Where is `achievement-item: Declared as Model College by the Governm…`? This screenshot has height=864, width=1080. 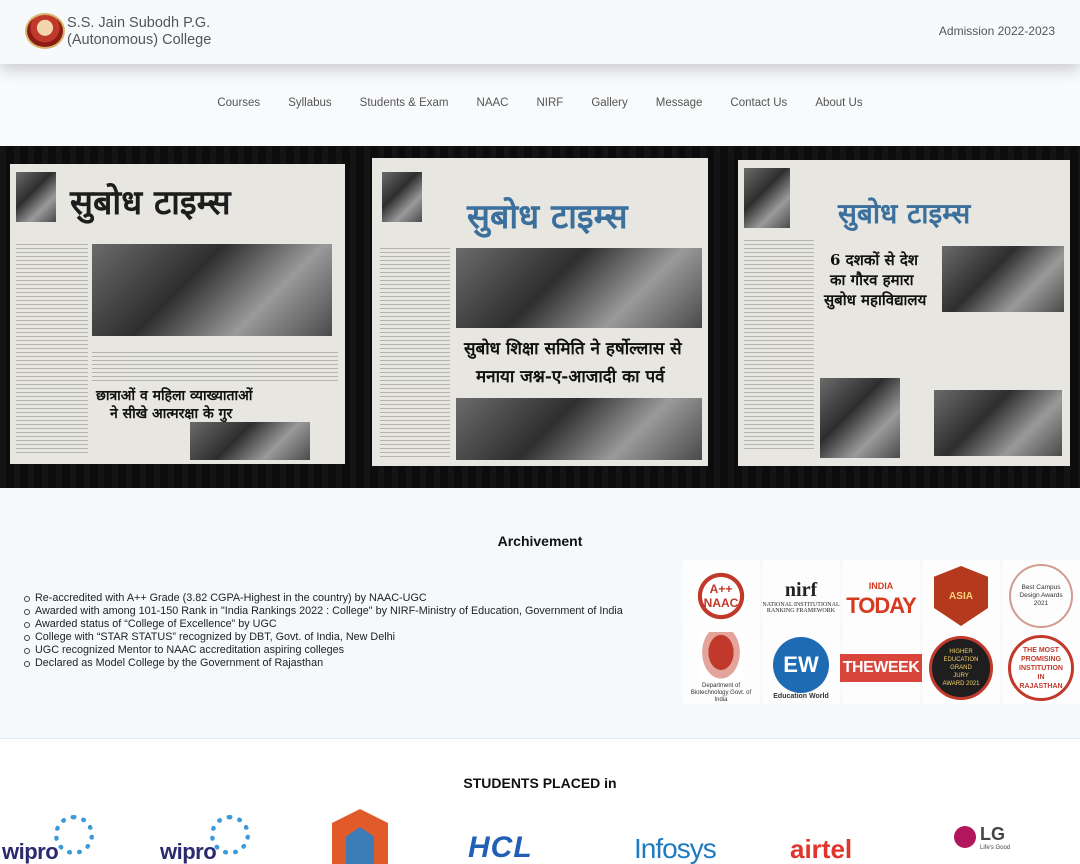
achievement-item: Declared as Model College by the Governm… is located at coordinates (323, 663).